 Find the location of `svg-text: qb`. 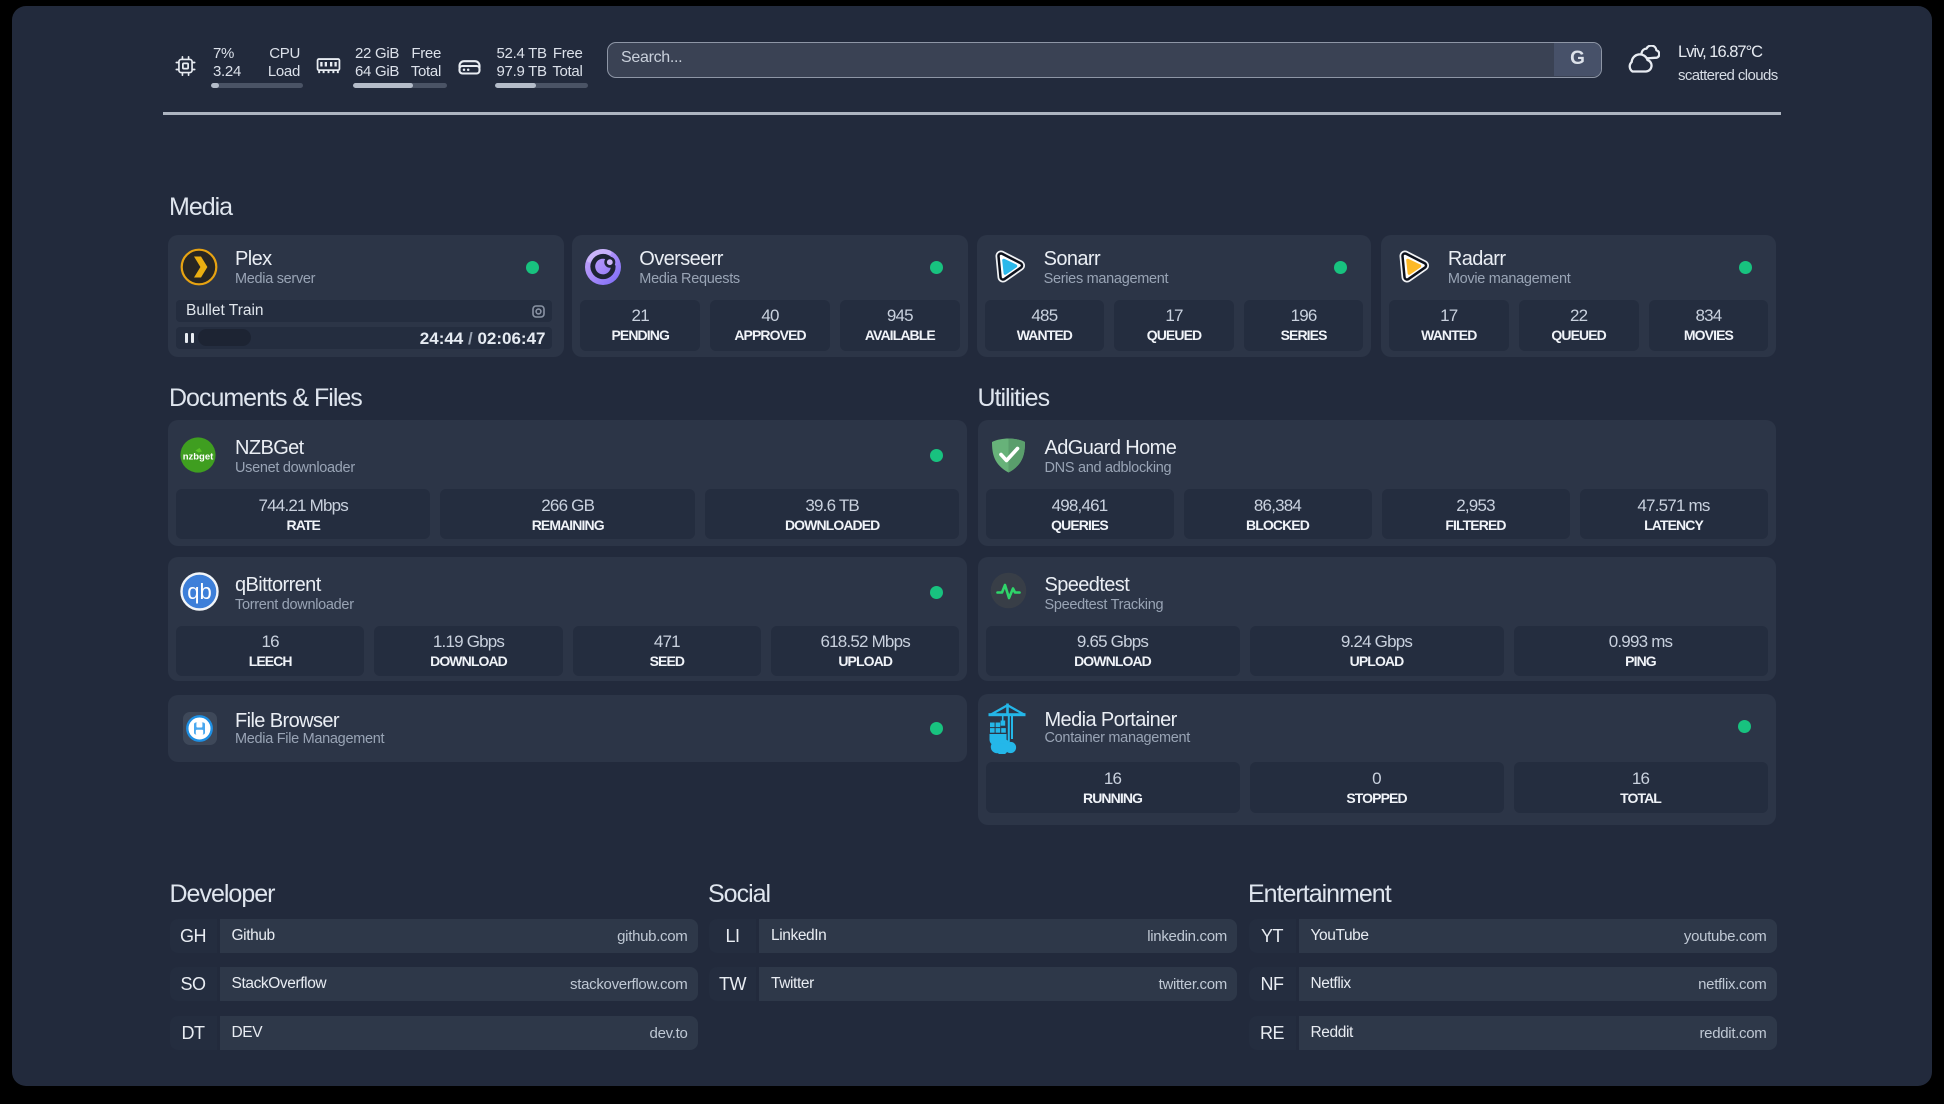

svg-text: qb is located at coordinates (199, 591).